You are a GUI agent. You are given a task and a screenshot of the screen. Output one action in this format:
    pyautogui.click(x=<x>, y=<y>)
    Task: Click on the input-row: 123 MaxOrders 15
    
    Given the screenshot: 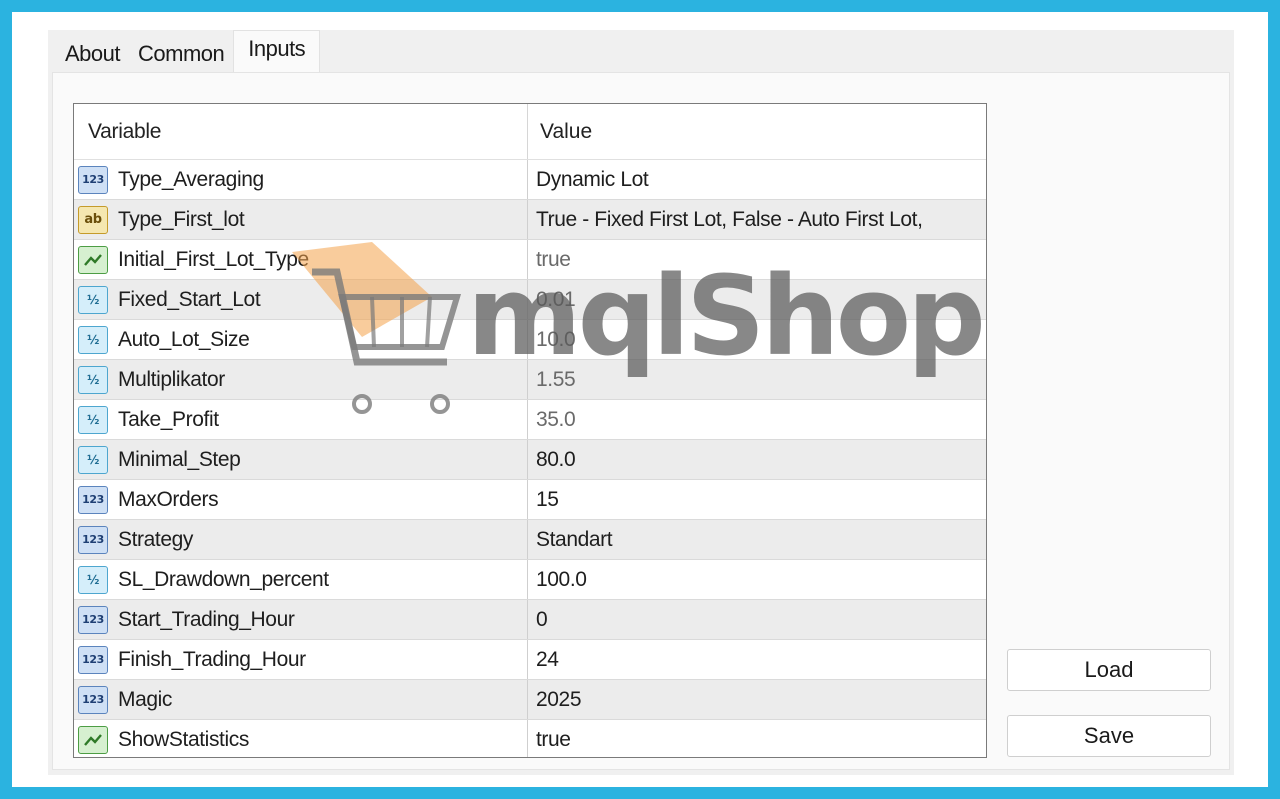 What is the action you would take?
    pyautogui.click(x=530, y=500)
    